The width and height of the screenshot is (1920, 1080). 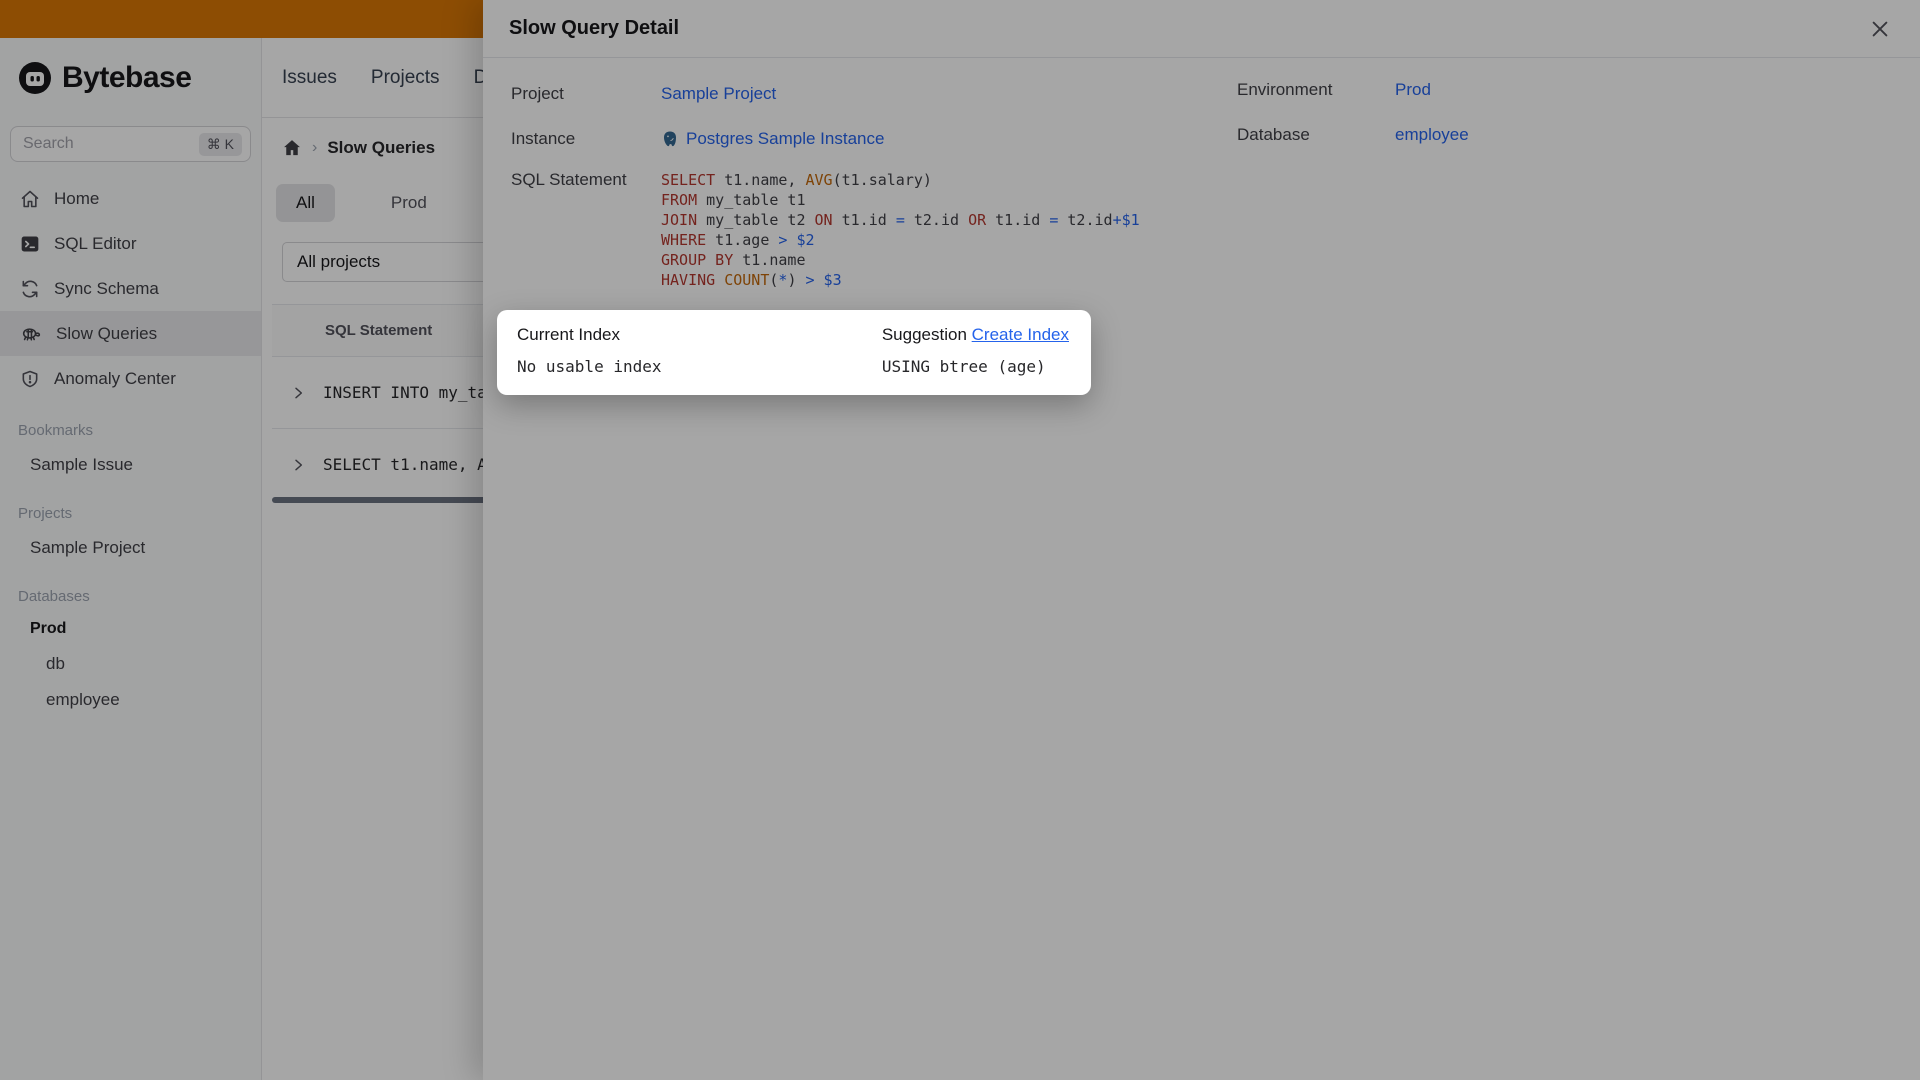 What do you see at coordinates (924, 334) in the screenshot?
I see `suggestion-label: Suggestion` at bounding box center [924, 334].